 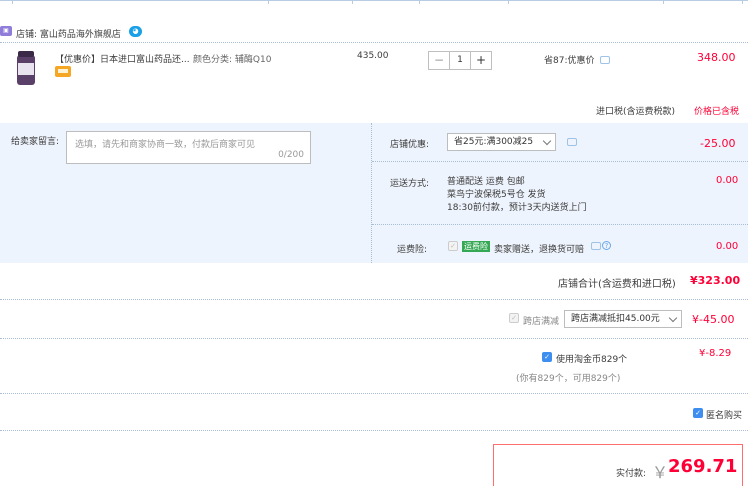 I want to click on card-badge-icon, so click(x=63, y=71).